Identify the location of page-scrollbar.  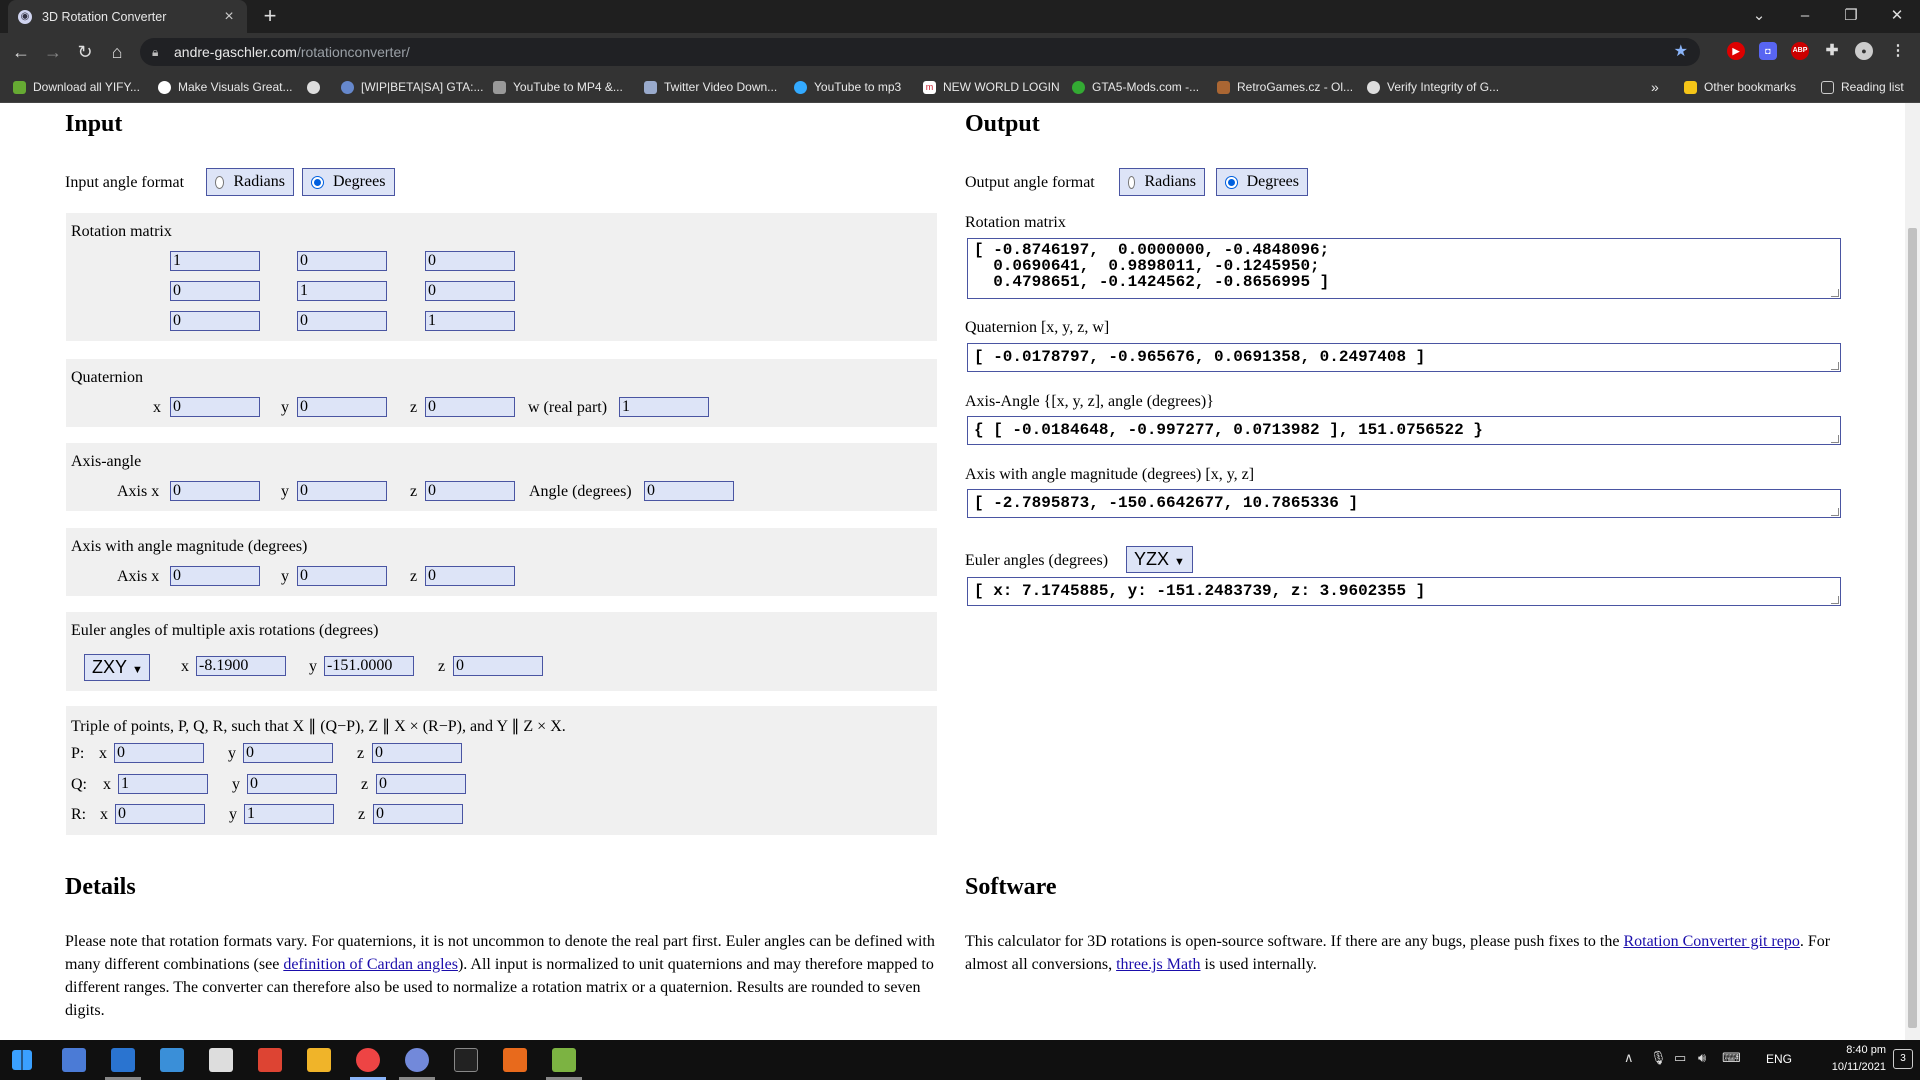
(1912, 571).